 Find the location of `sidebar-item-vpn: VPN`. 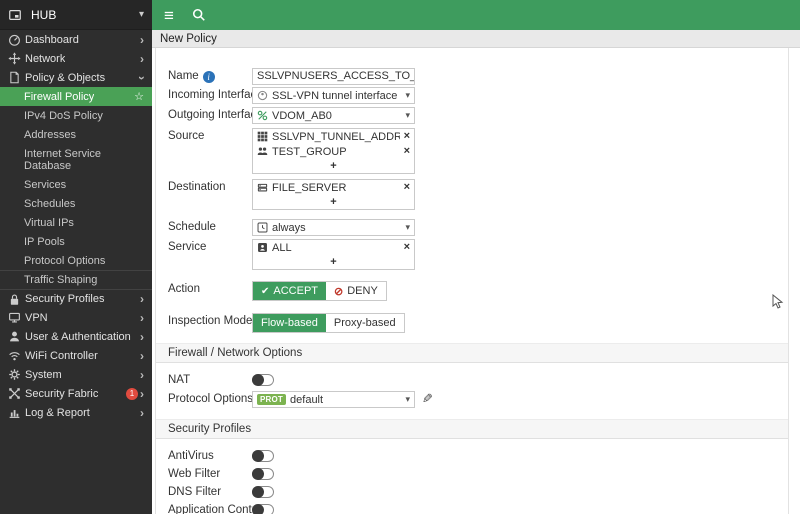

sidebar-item-vpn: VPN is located at coordinates (76, 317).